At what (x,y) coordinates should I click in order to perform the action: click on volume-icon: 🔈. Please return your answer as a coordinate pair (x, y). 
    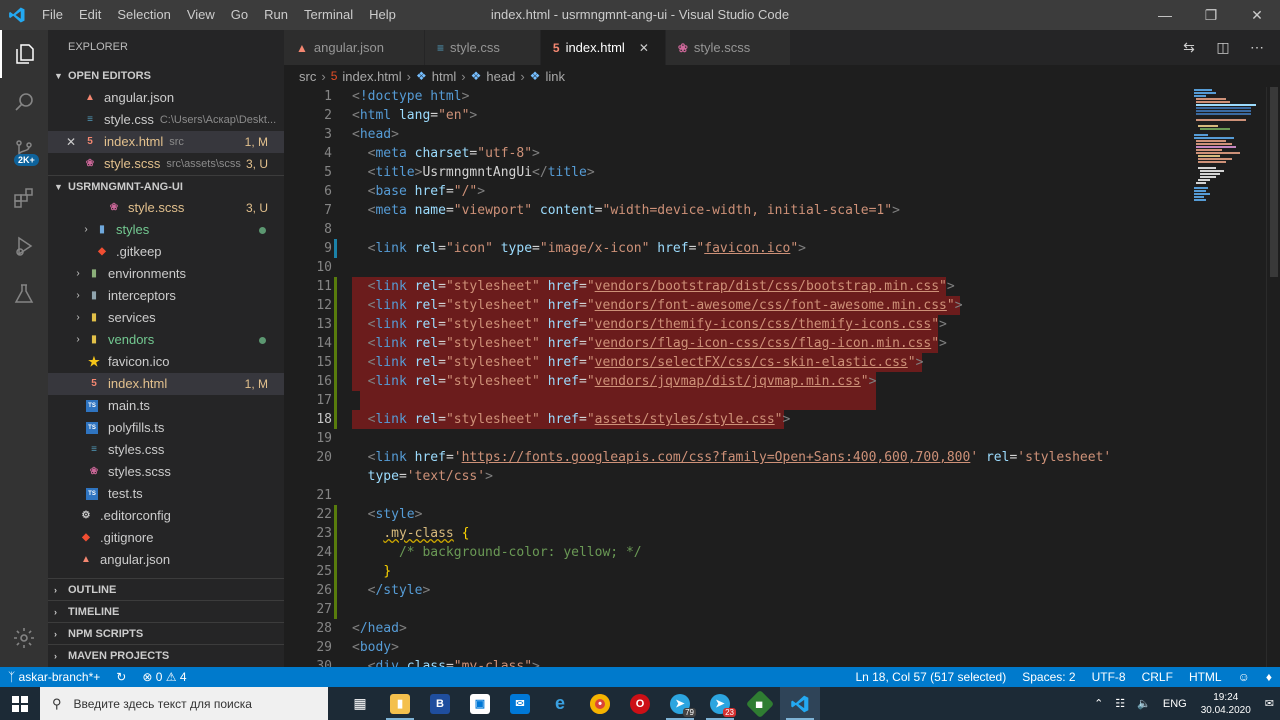
    Looking at the image, I should click on (1144, 703).